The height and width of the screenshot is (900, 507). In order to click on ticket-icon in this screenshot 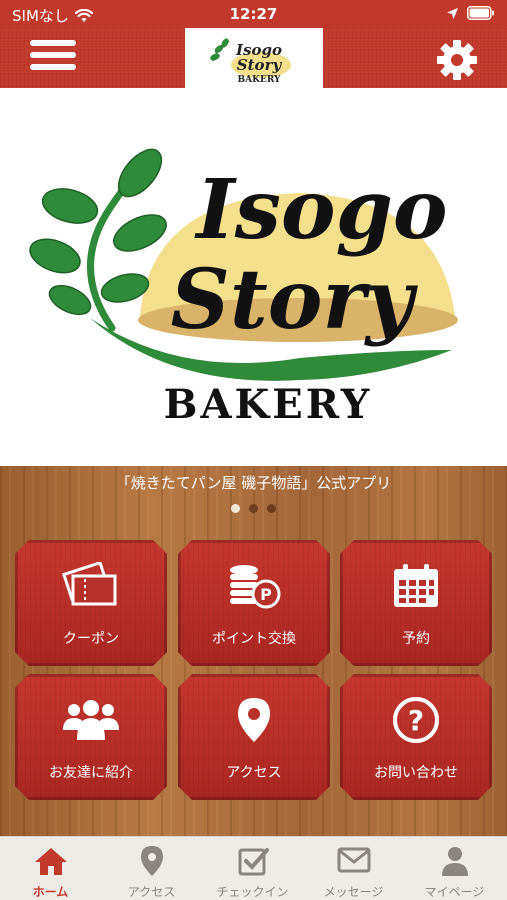, I will do `click(89, 584)`.